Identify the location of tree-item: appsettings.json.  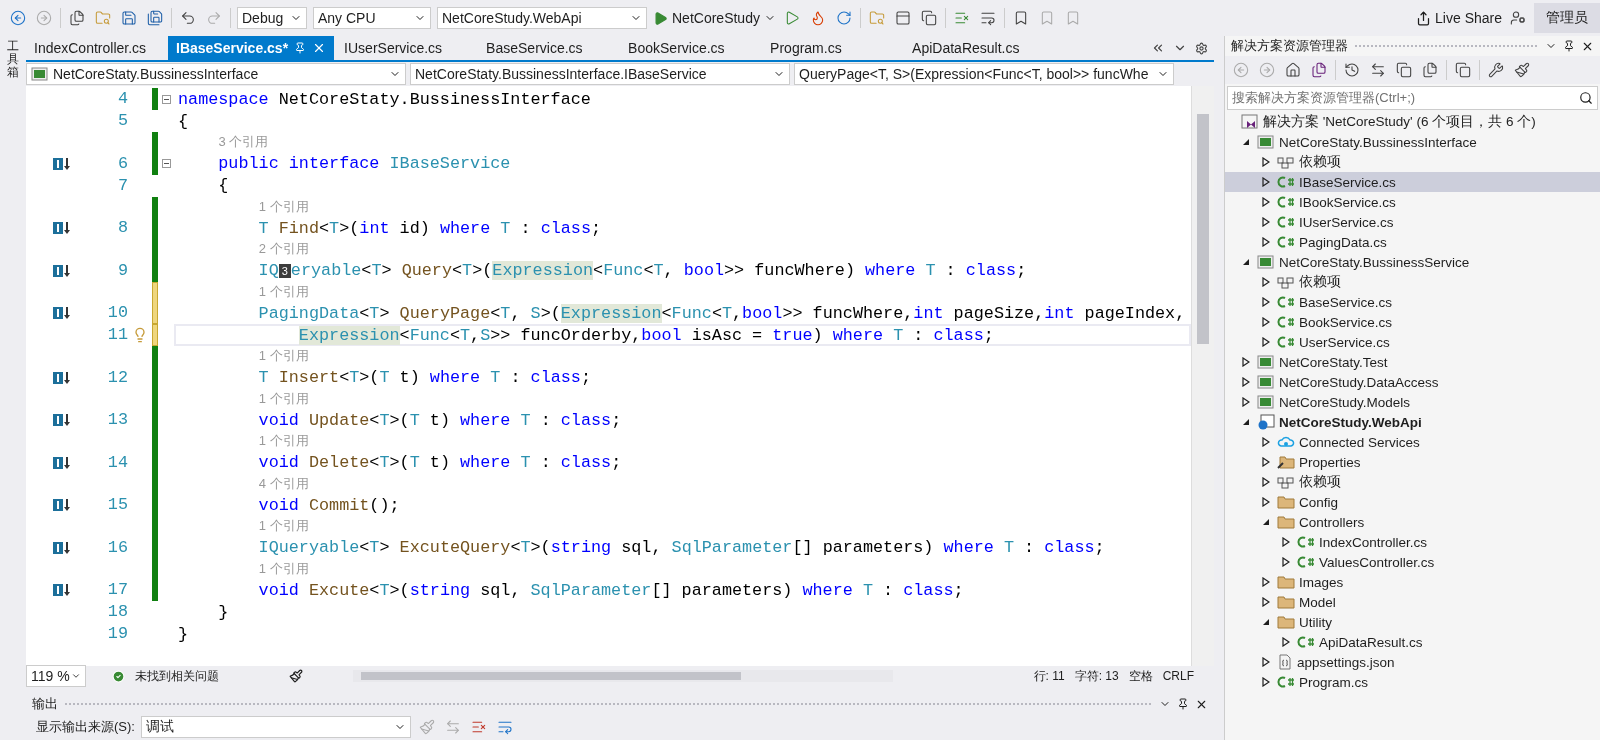
(1412, 662).